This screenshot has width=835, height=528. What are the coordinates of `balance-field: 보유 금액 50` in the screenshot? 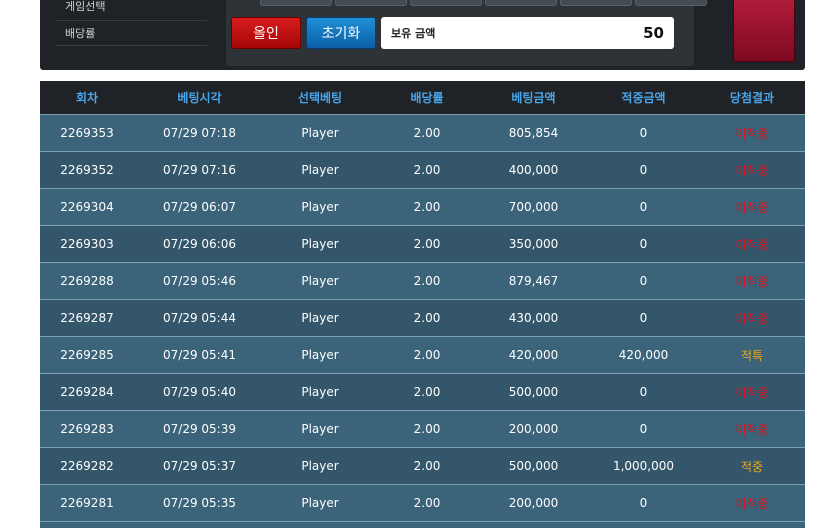 It's located at (527, 33).